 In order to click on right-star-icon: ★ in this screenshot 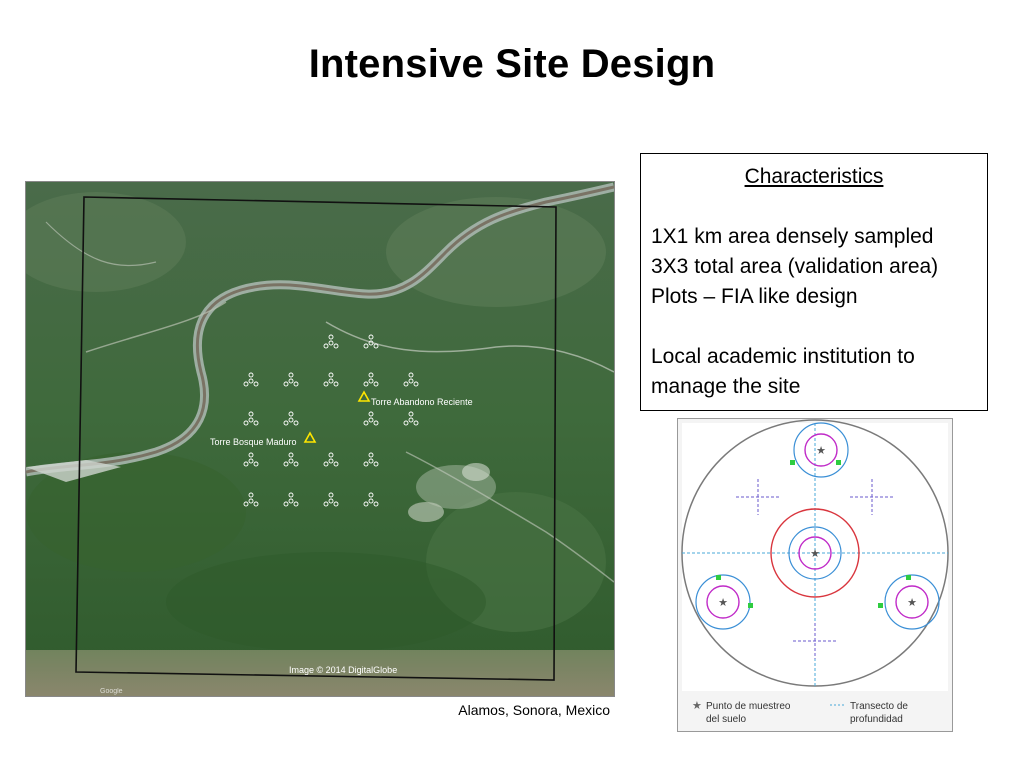, I will do `click(912, 603)`.